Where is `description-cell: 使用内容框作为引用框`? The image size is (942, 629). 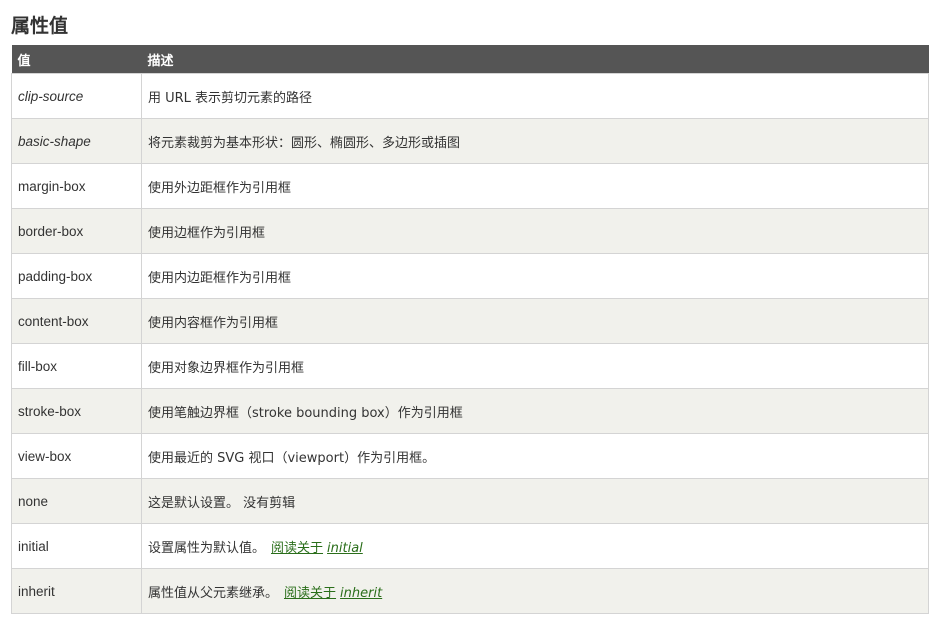 description-cell: 使用内容框作为引用框 is located at coordinates (535, 321).